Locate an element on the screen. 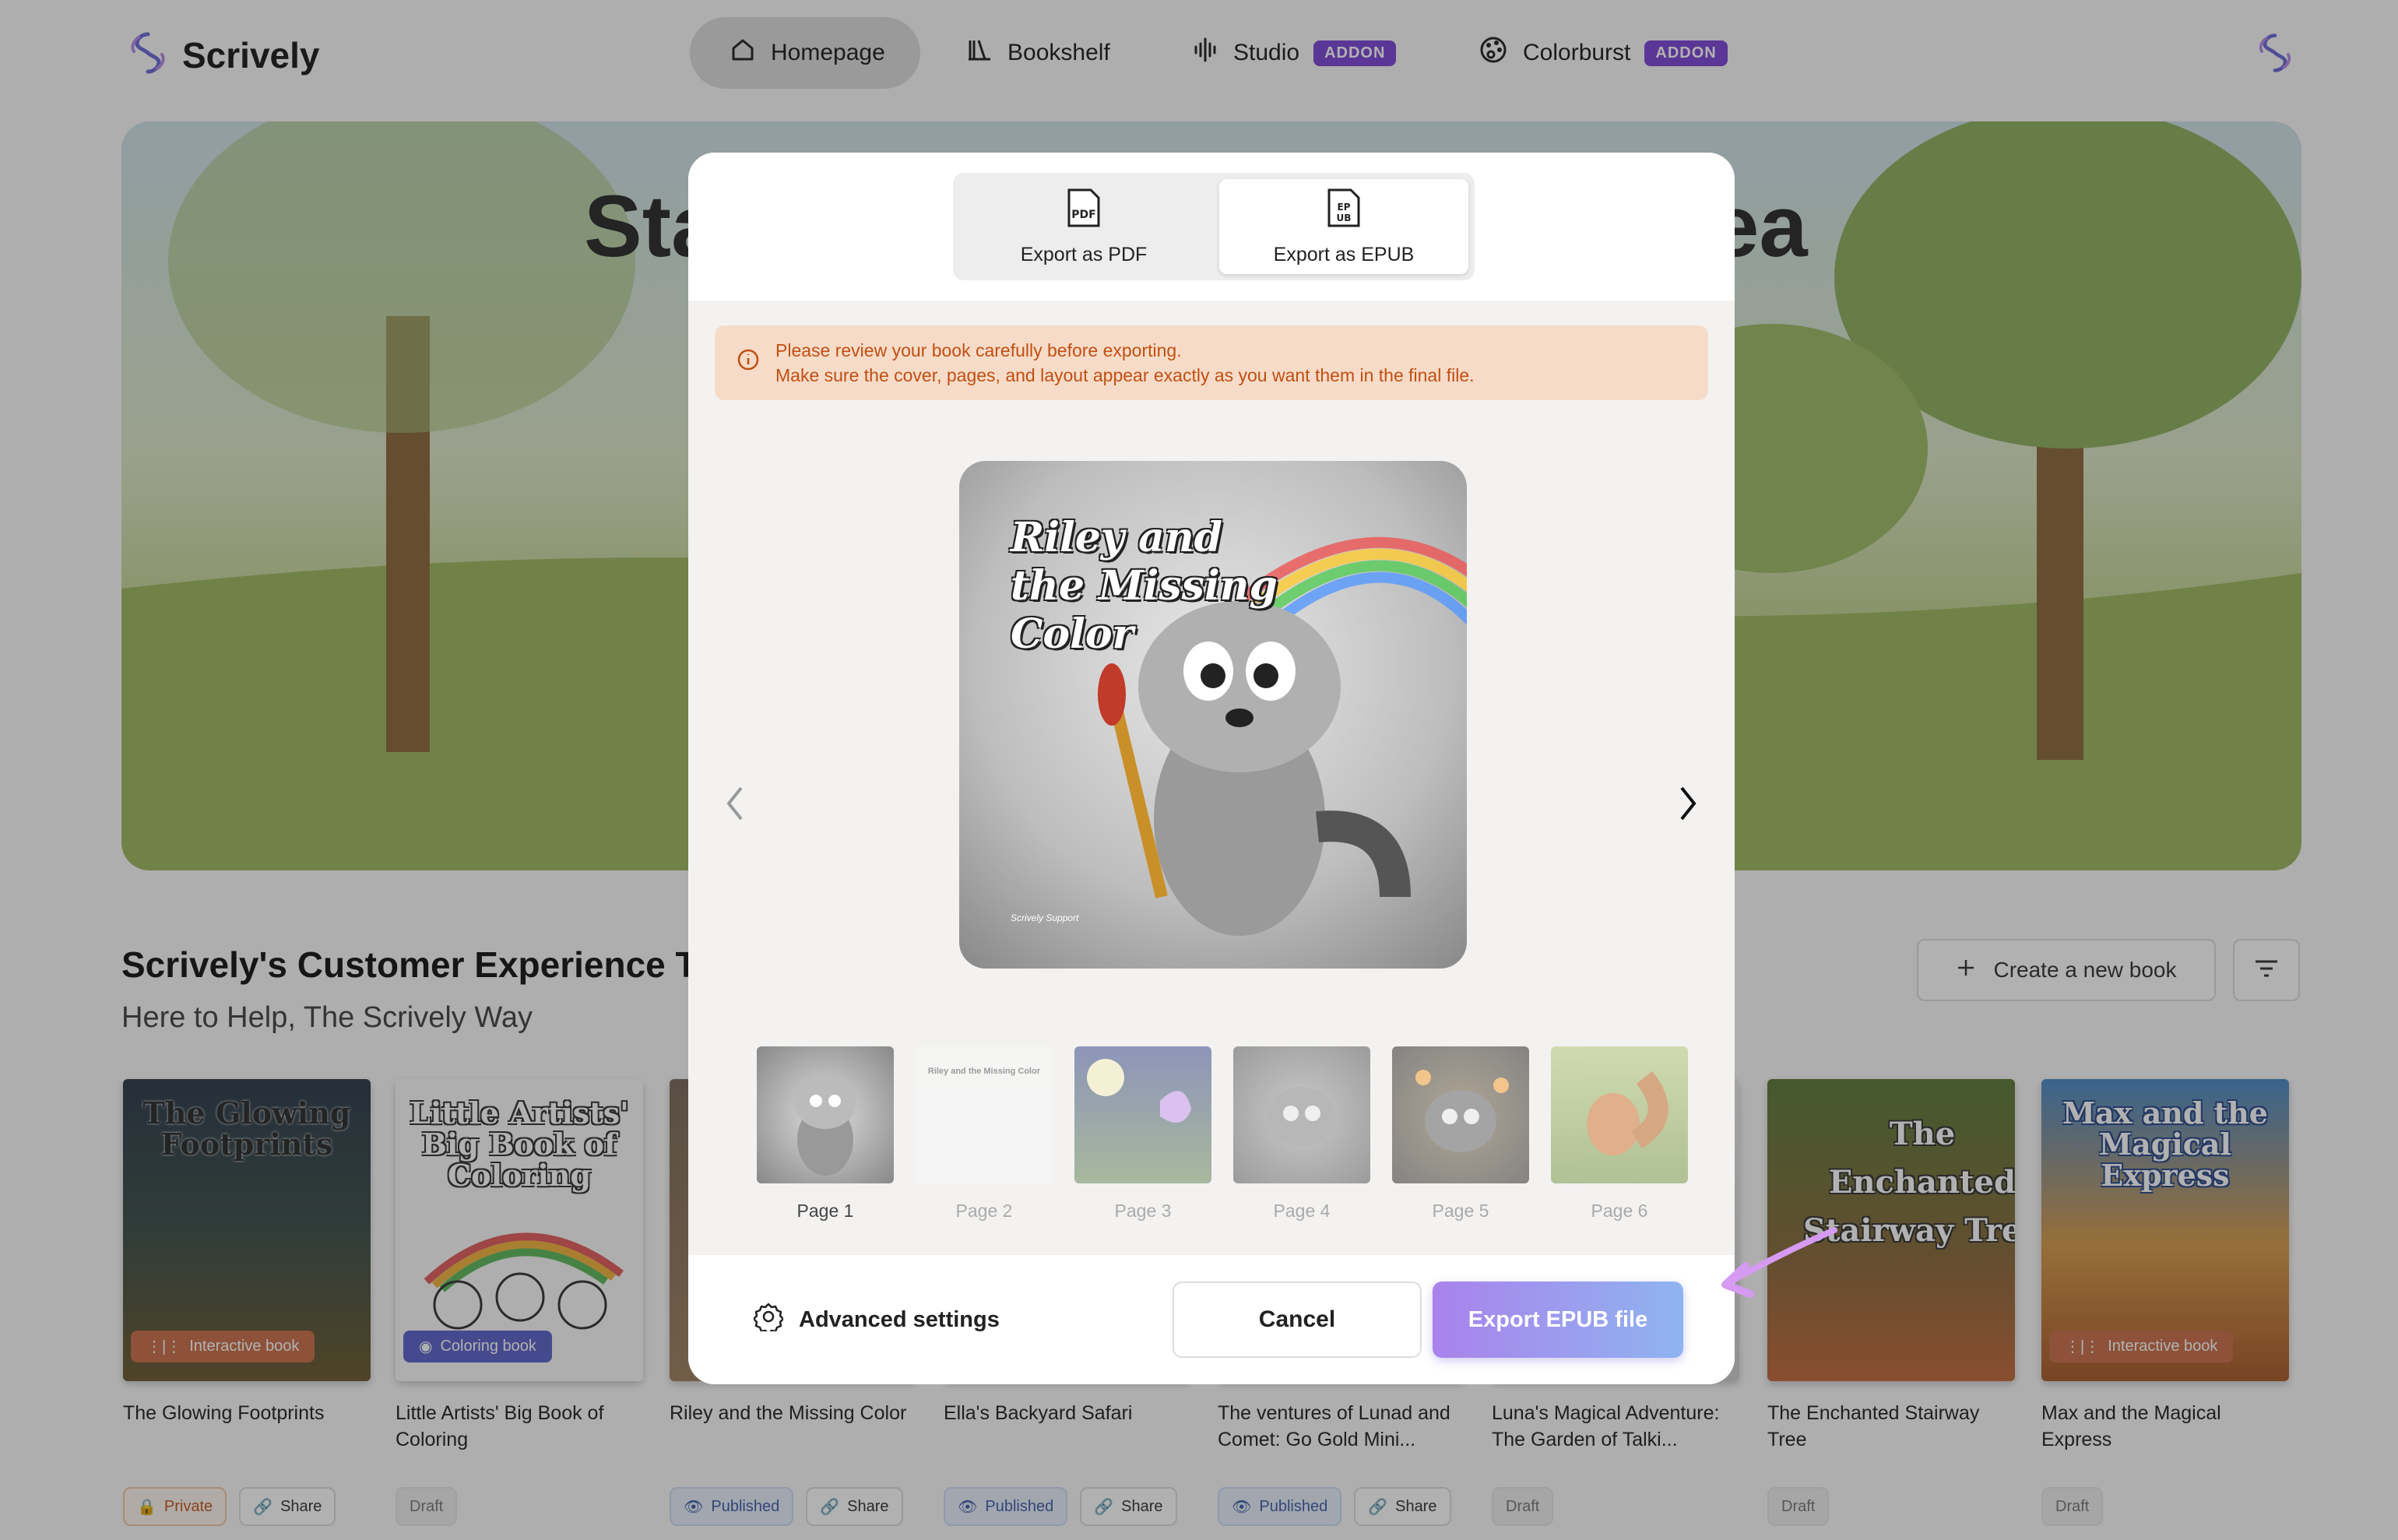  page-thumbnail: Page 4 is located at coordinates (1301, 1133).